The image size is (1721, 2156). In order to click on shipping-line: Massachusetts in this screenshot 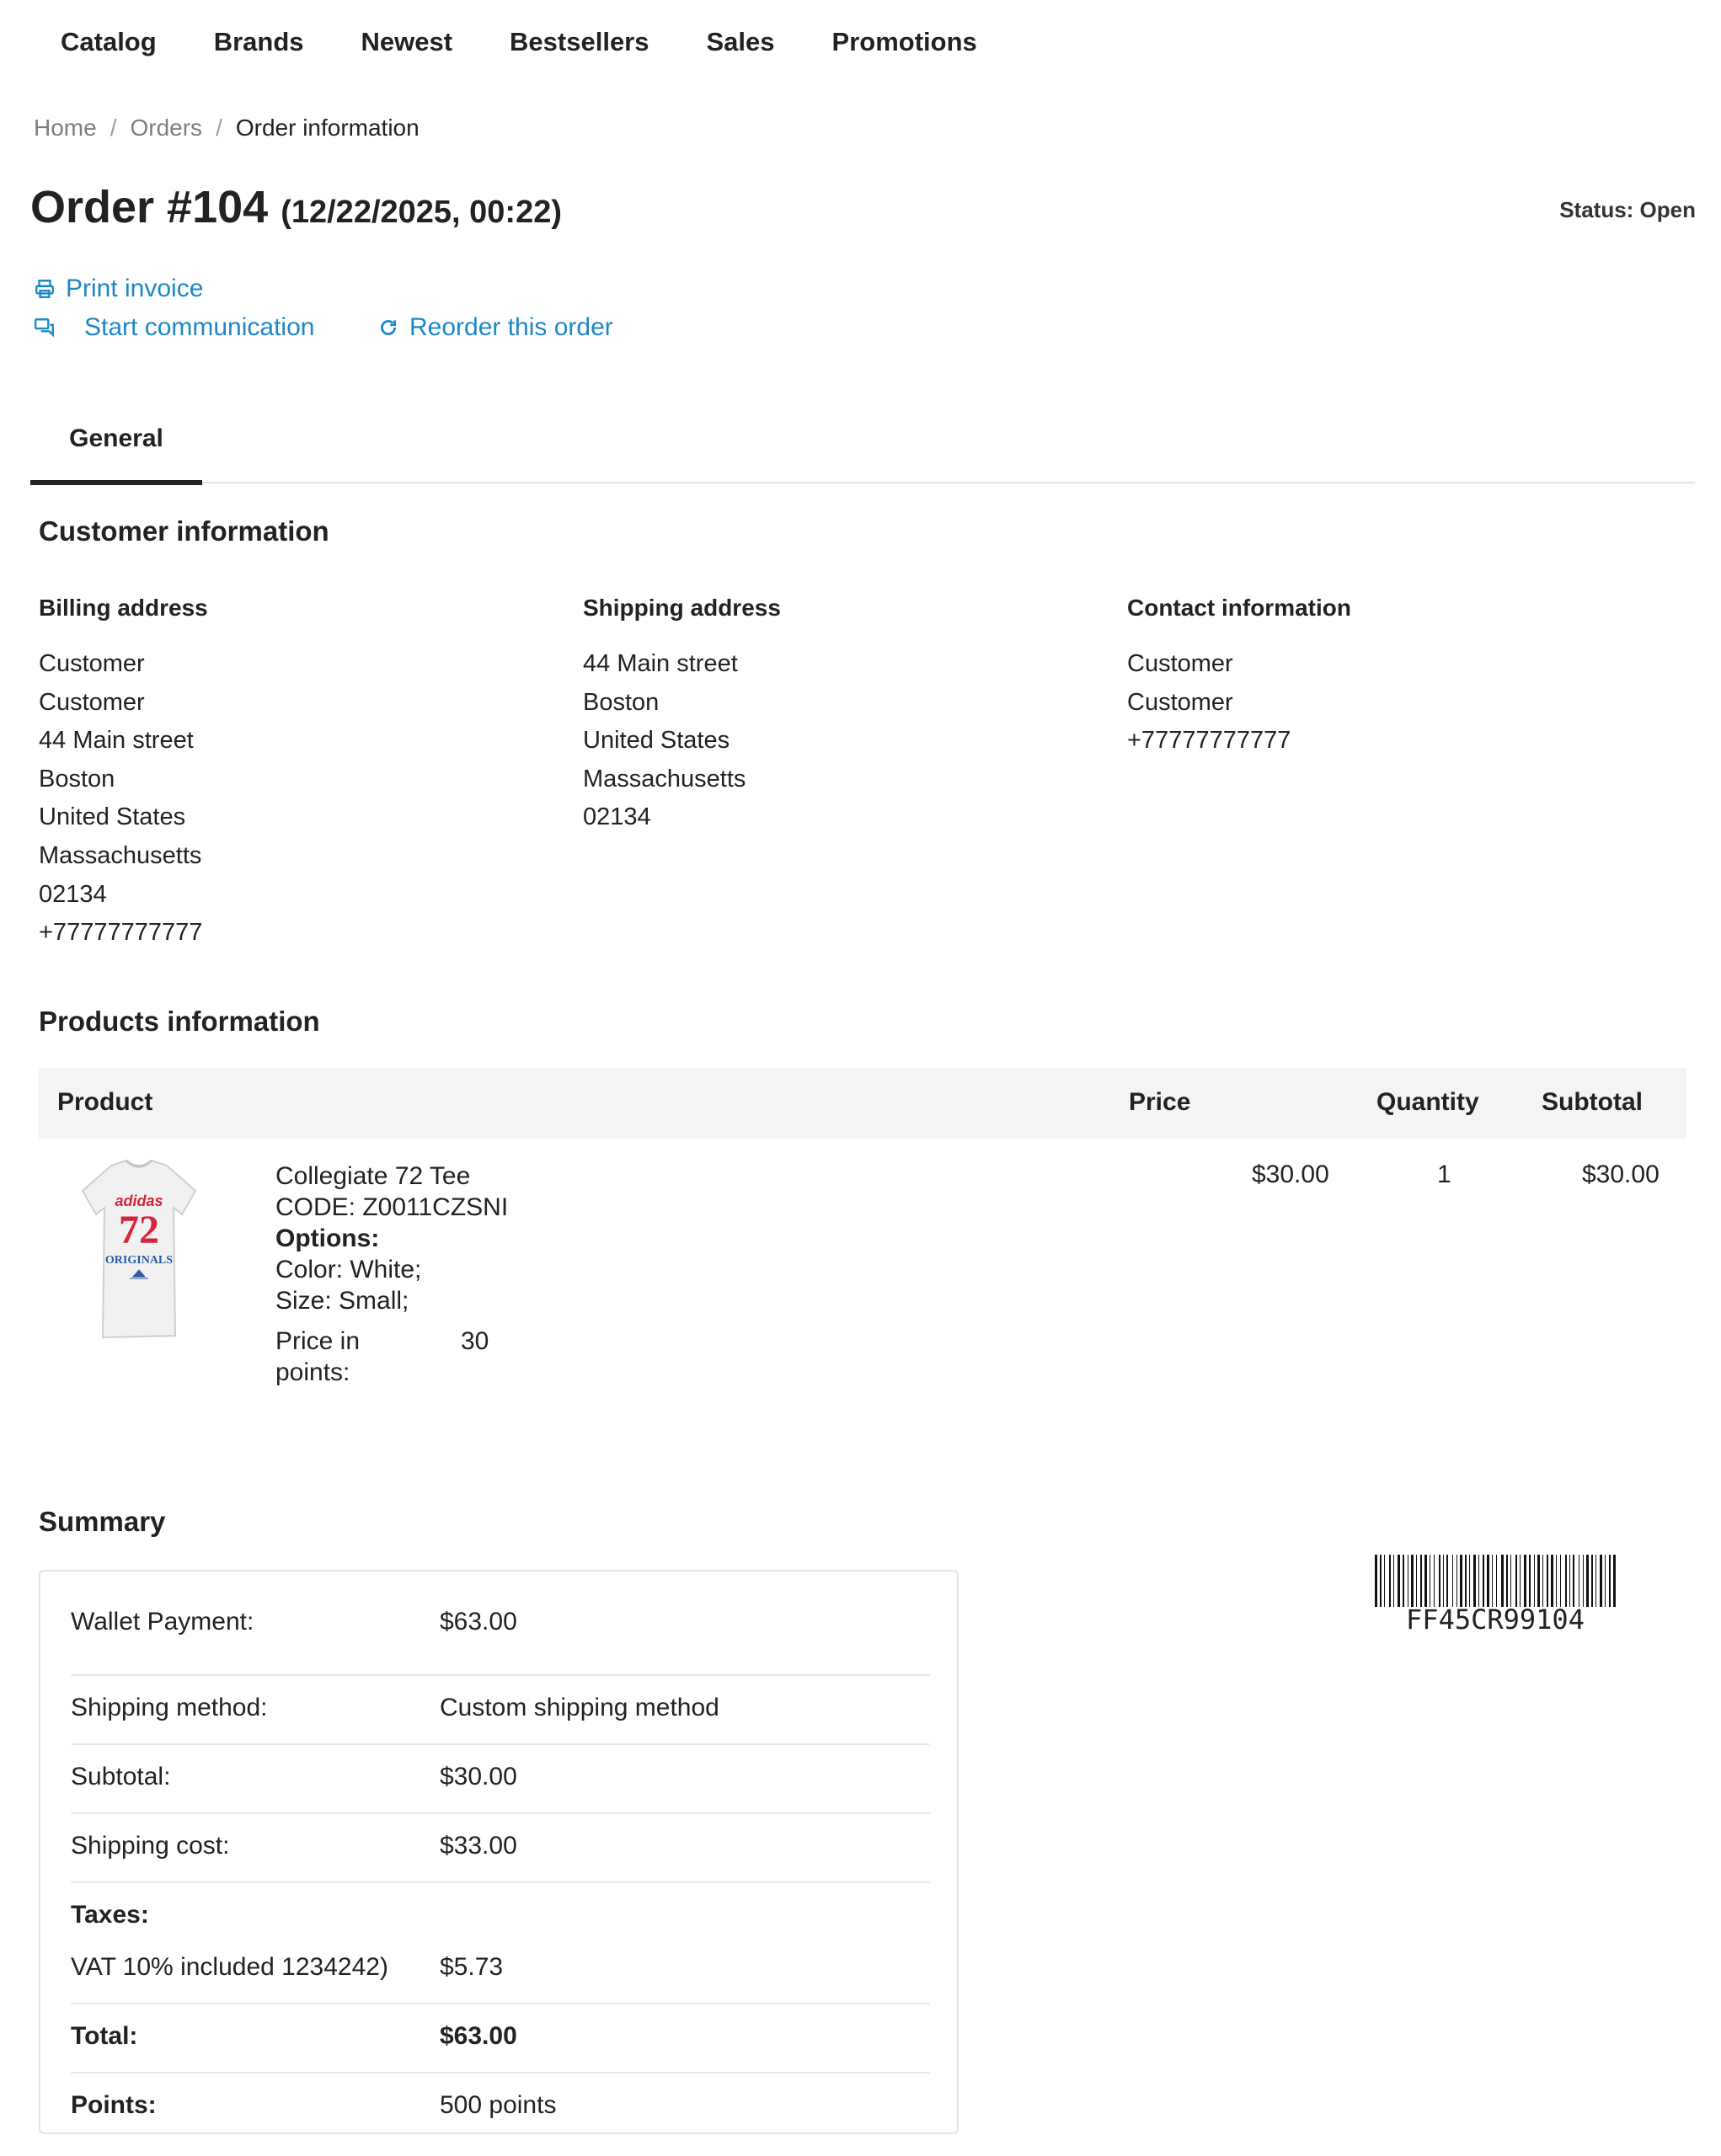, I will do `click(664, 778)`.